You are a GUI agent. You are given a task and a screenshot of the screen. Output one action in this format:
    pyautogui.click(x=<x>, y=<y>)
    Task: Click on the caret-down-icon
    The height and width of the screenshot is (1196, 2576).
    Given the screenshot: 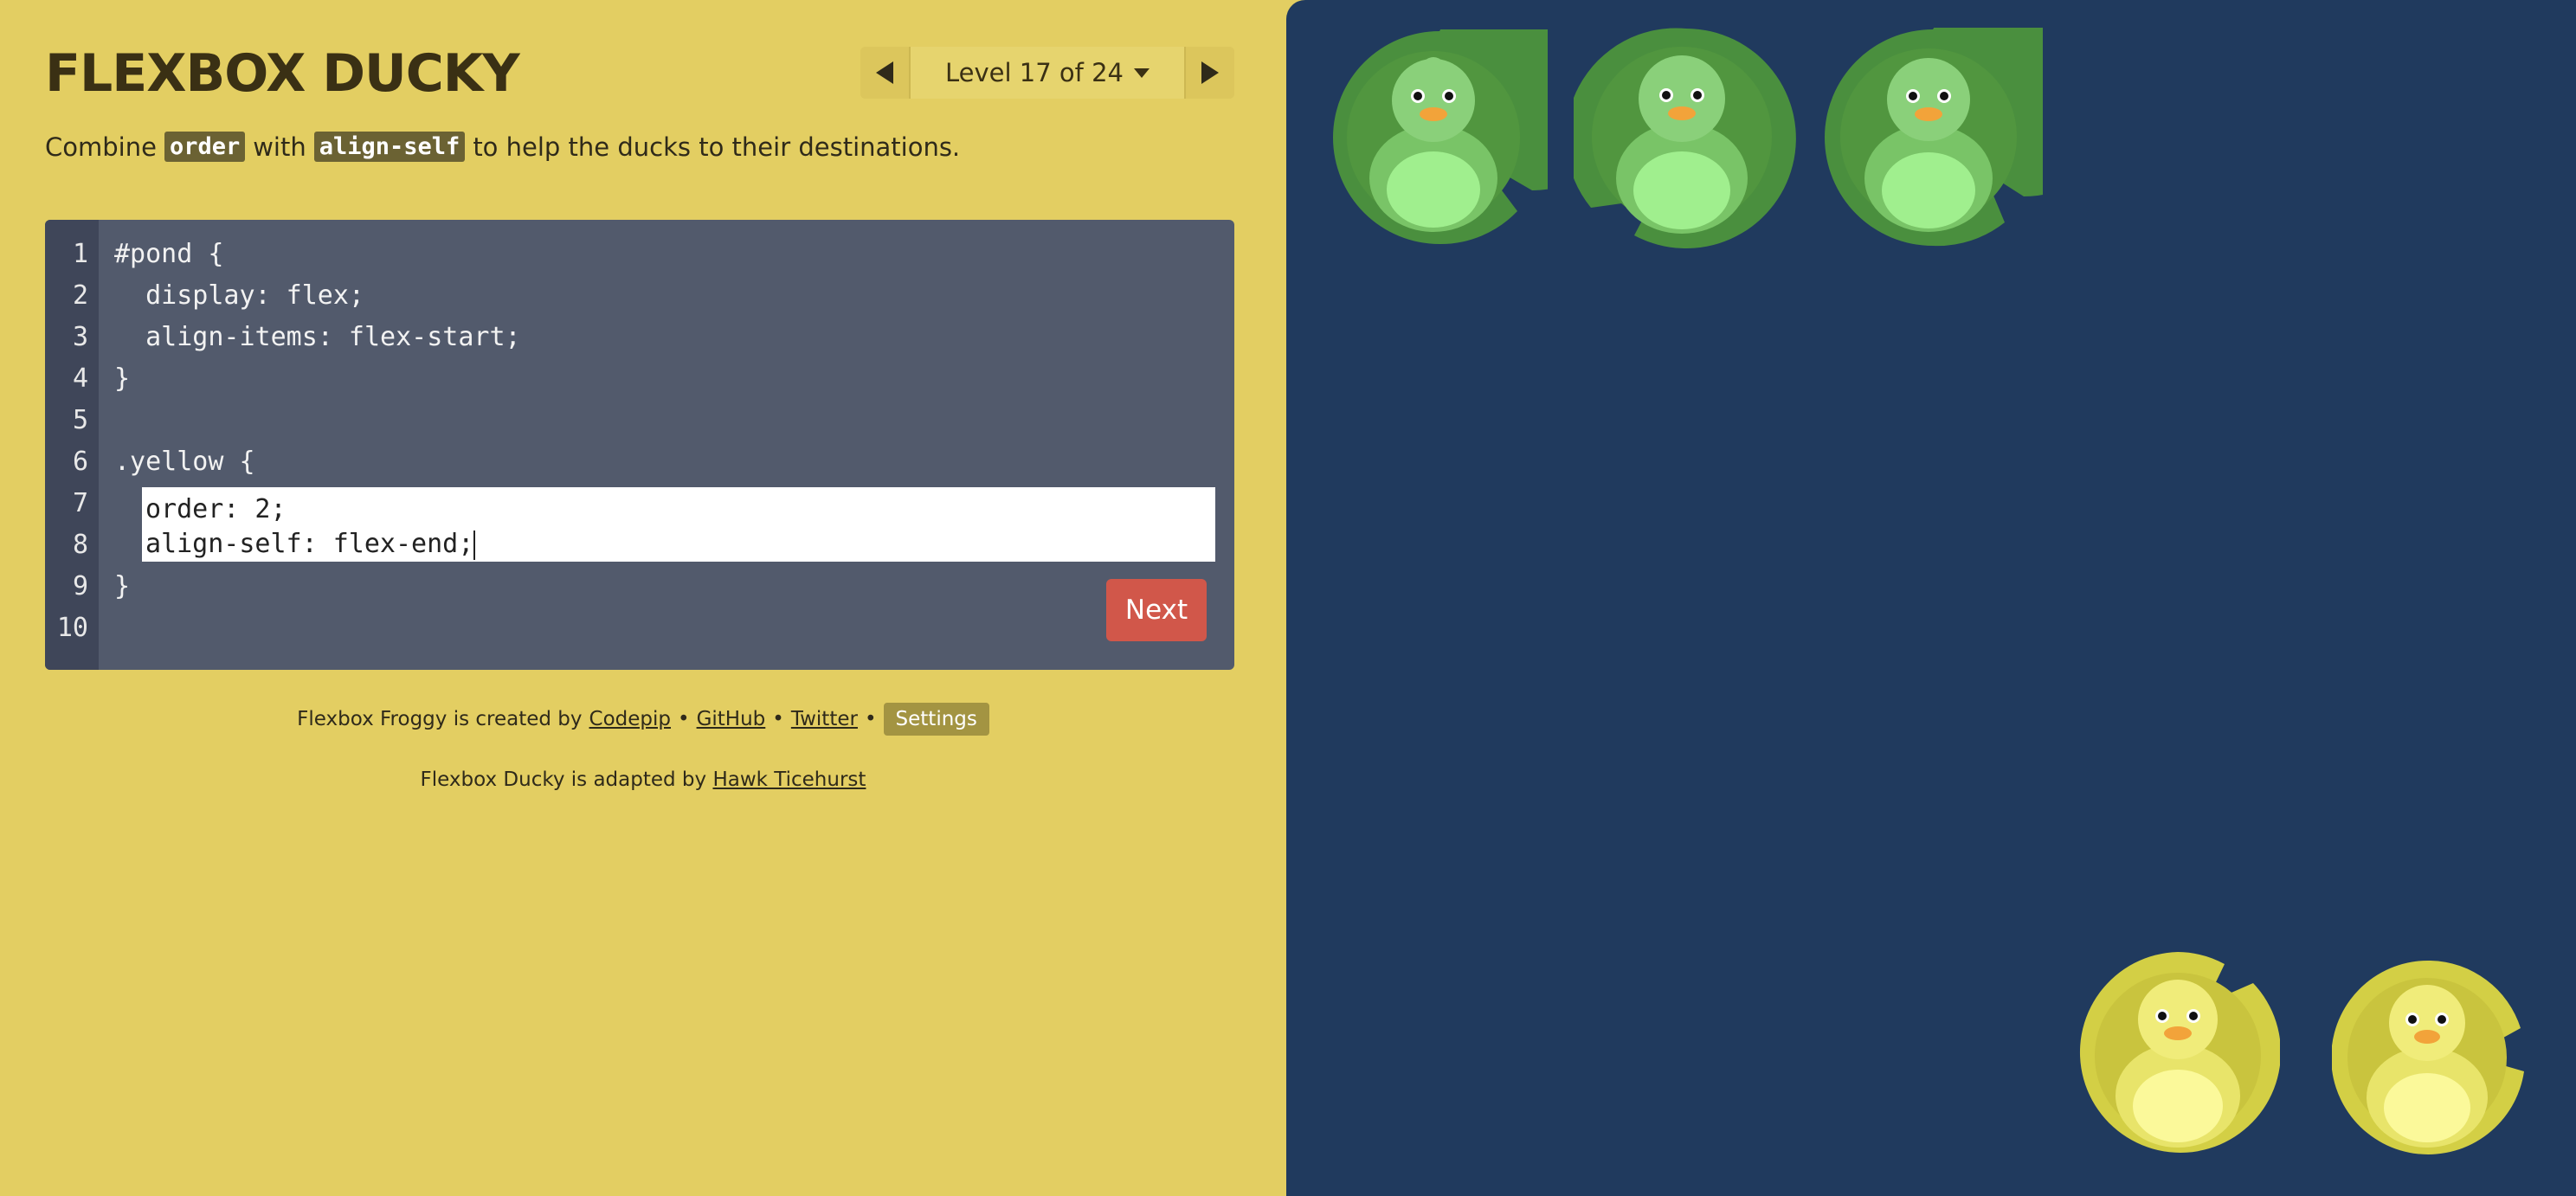 What is the action you would take?
    pyautogui.click(x=1141, y=73)
    